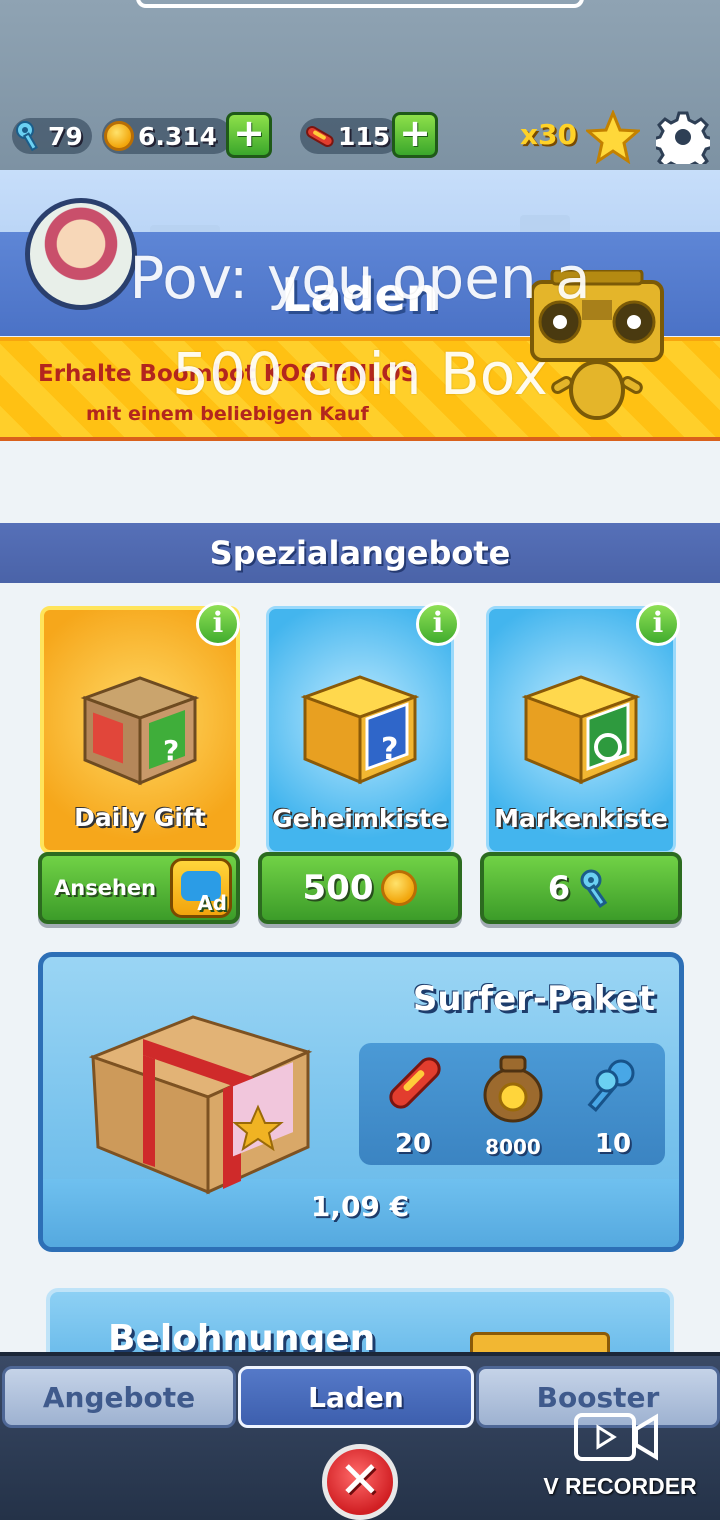 This screenshot has height=1520, width=720. Describe the element at coordinates (620, 1486) in the screenshot. I see `recorder-label: V RECORDER` at that location.